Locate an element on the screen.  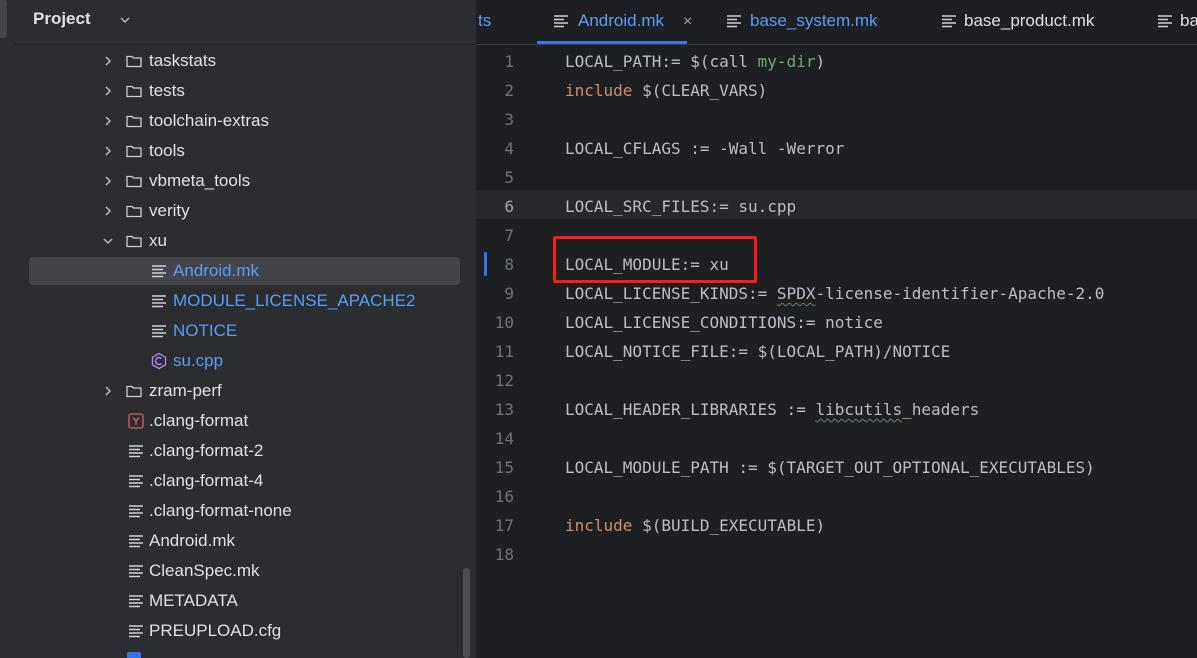
vcs-change-marker is located at coordinates (485, 264).